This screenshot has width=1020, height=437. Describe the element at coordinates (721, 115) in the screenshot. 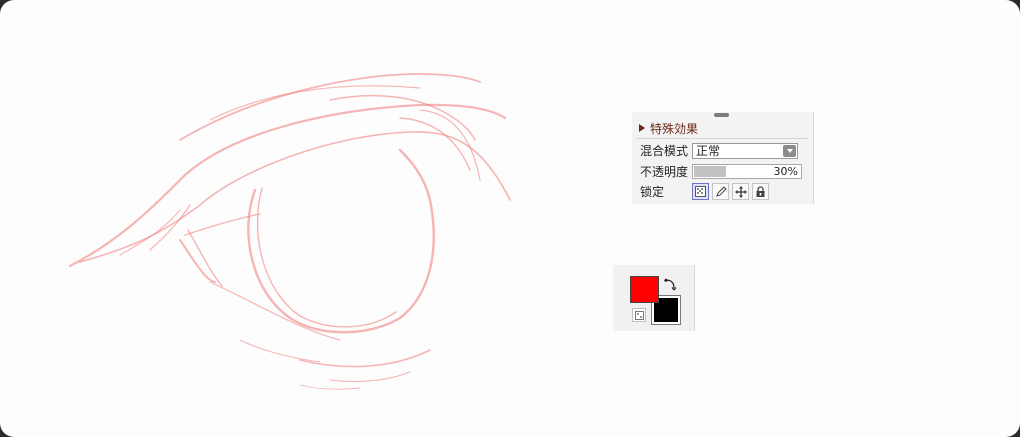

I see `panel-grip-handle` at that location.